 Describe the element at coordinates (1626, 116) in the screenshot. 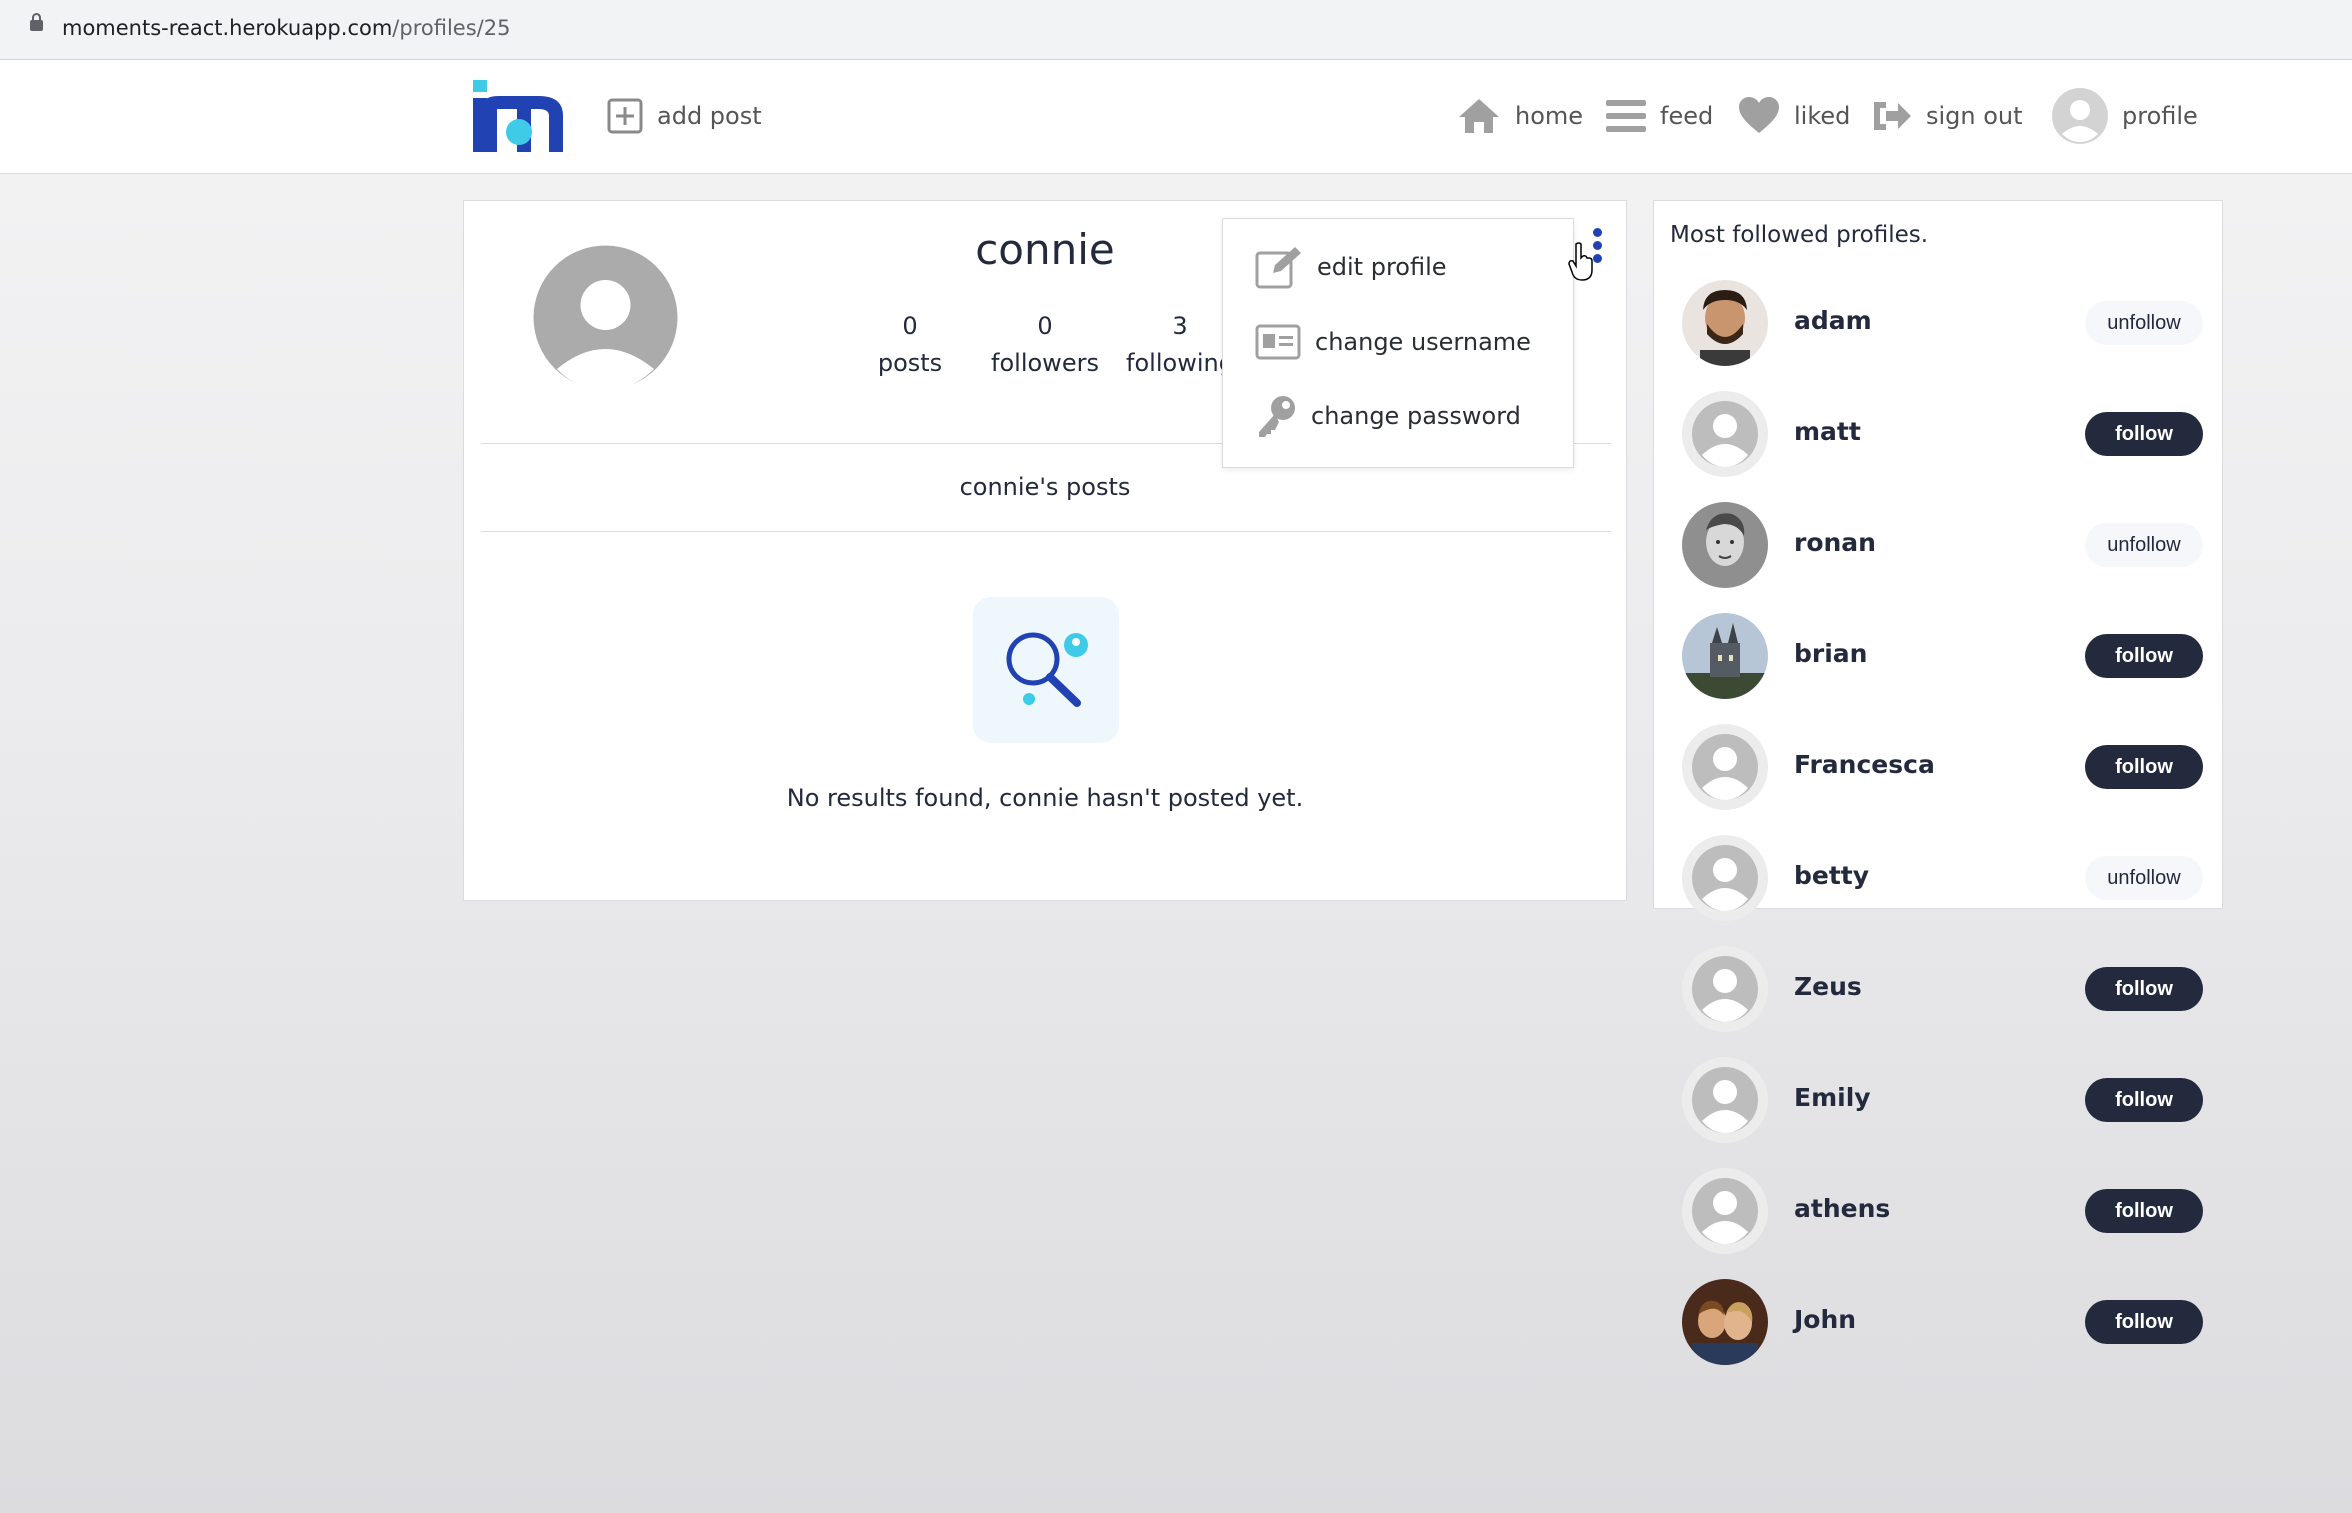

I see `list-icon` at that location.